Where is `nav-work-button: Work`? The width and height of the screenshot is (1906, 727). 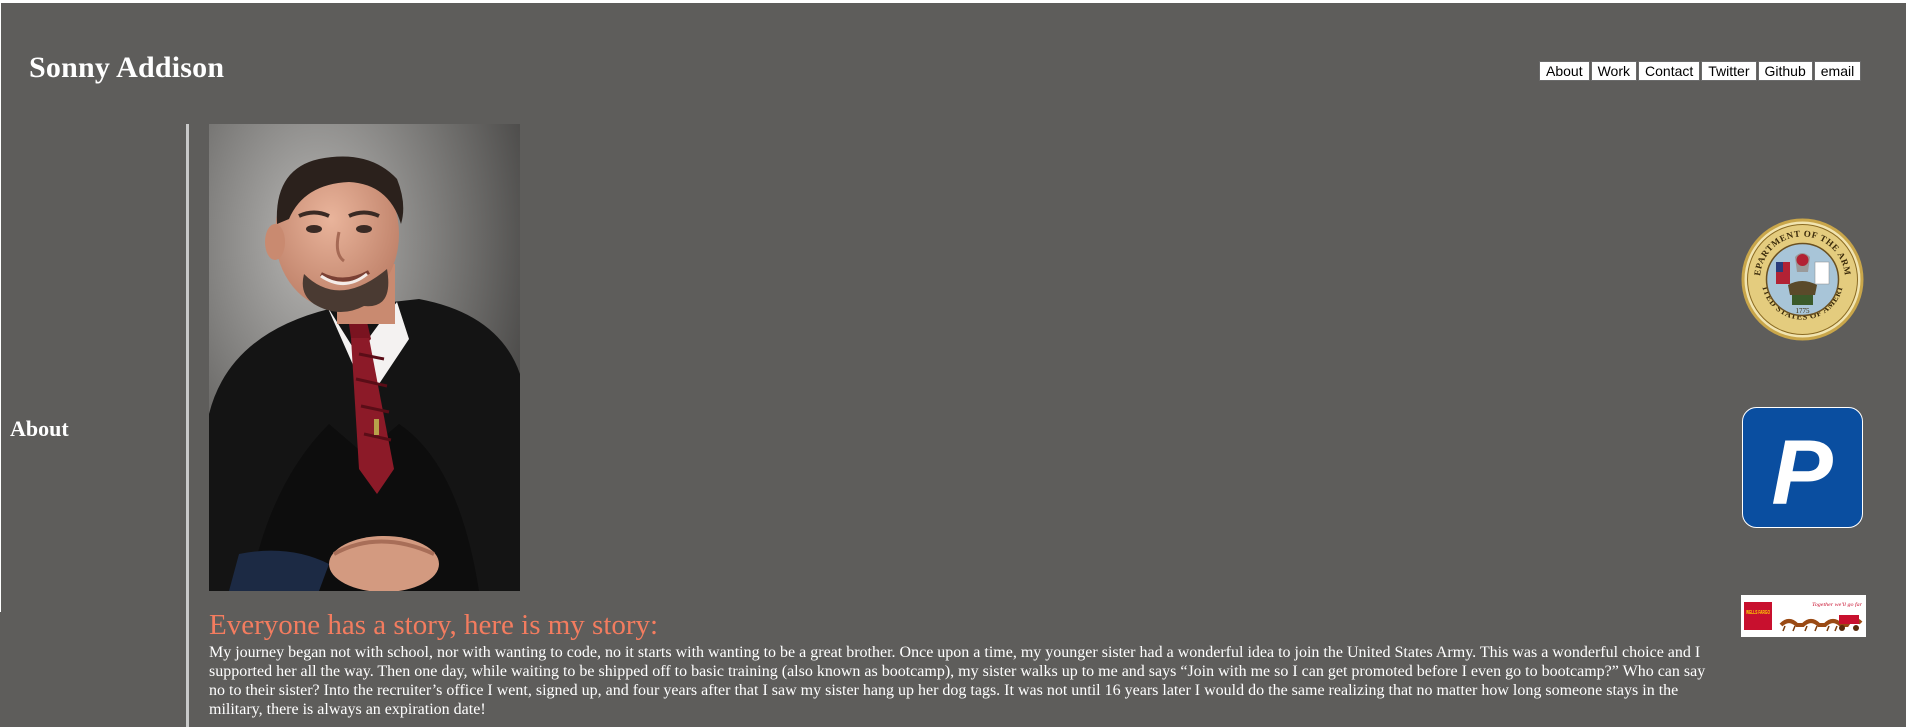
nav-work-button: Work is located at coordinates (1614, 71).